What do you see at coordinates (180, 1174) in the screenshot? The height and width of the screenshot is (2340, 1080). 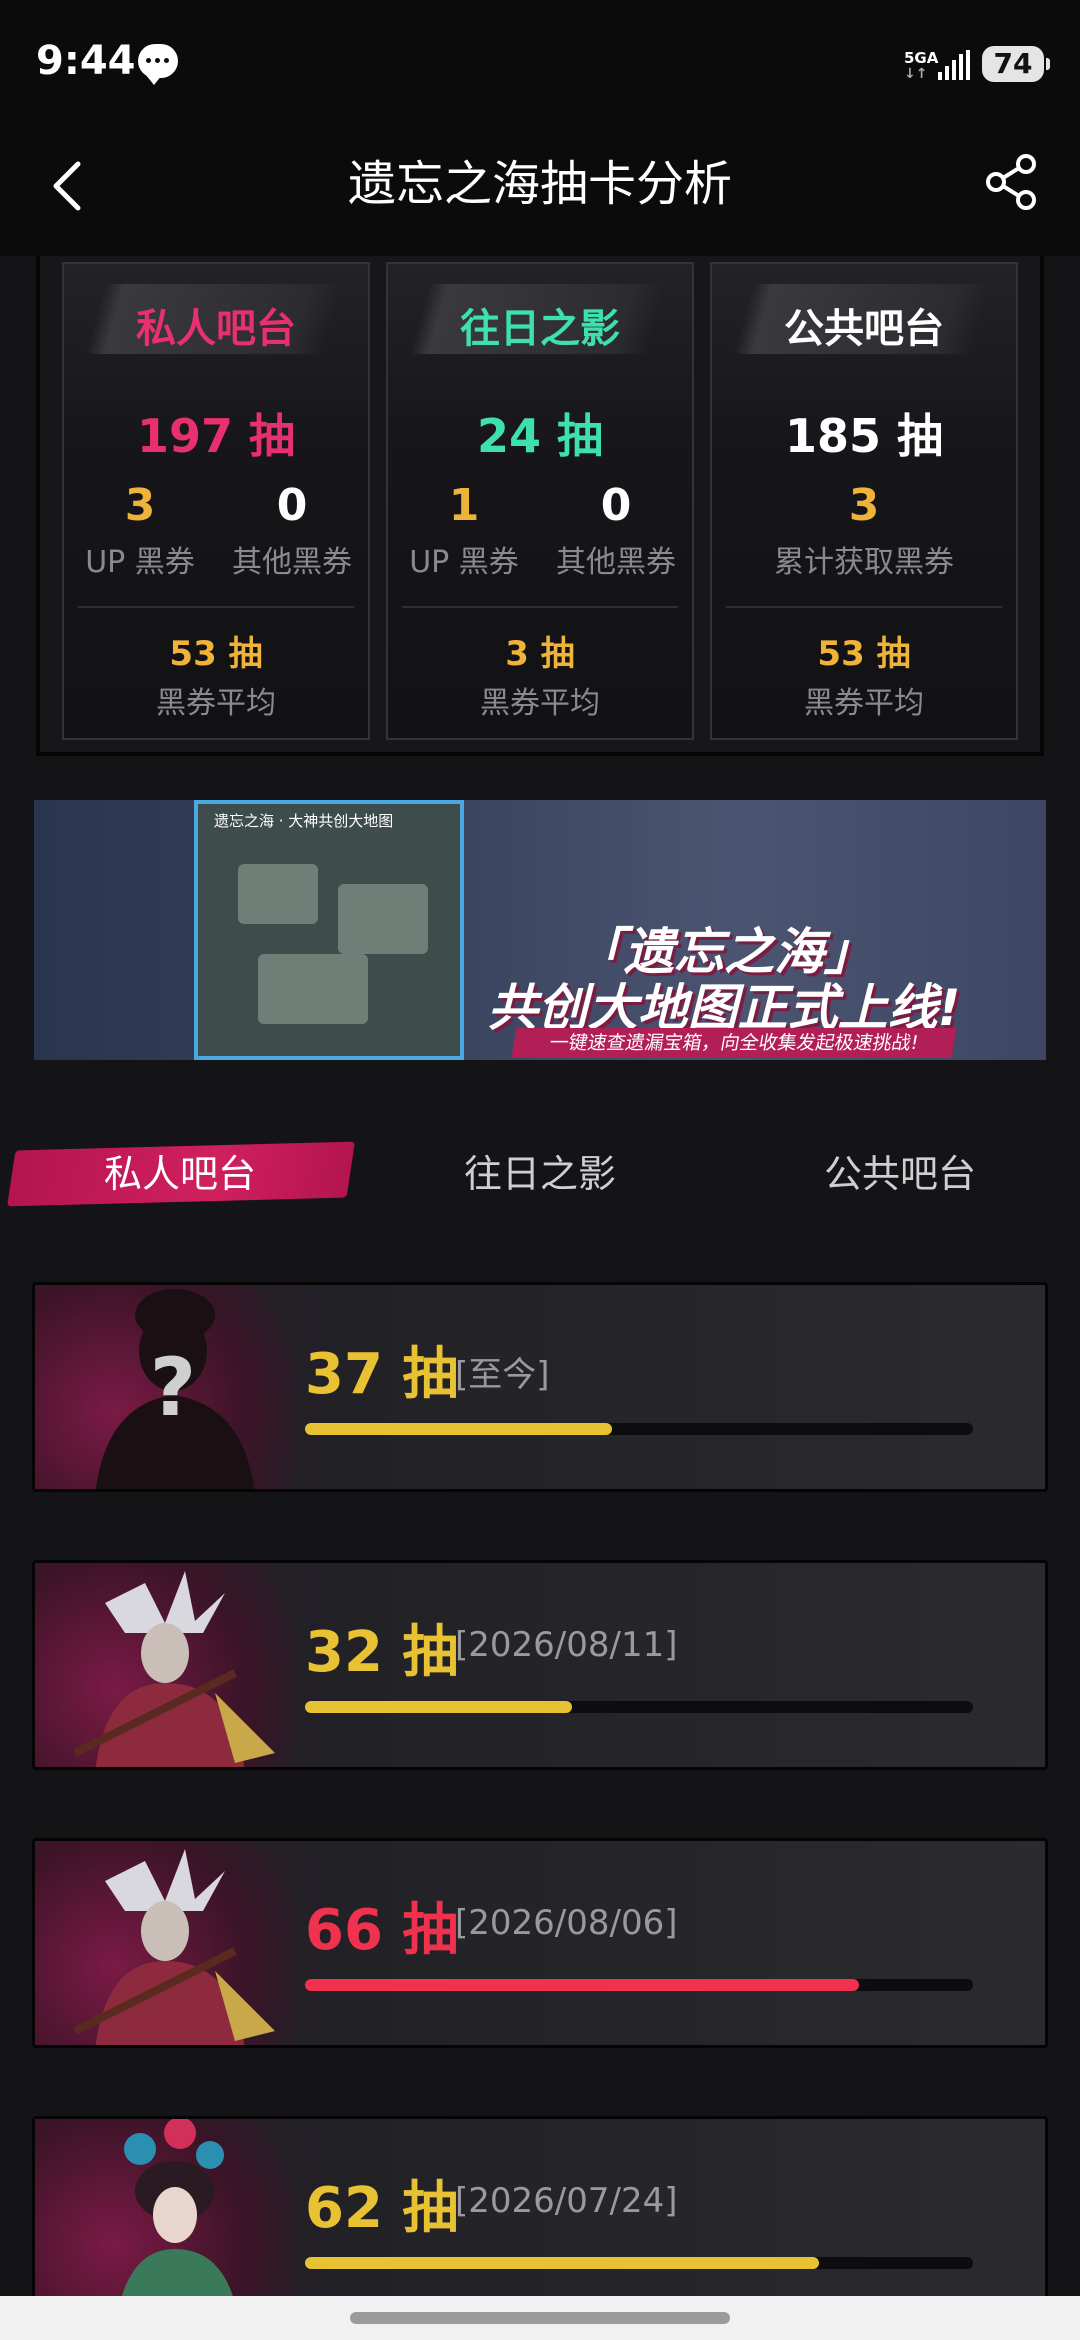 I see `tab-private-bar: 私人吧台` at bounding box center [180, 1174].